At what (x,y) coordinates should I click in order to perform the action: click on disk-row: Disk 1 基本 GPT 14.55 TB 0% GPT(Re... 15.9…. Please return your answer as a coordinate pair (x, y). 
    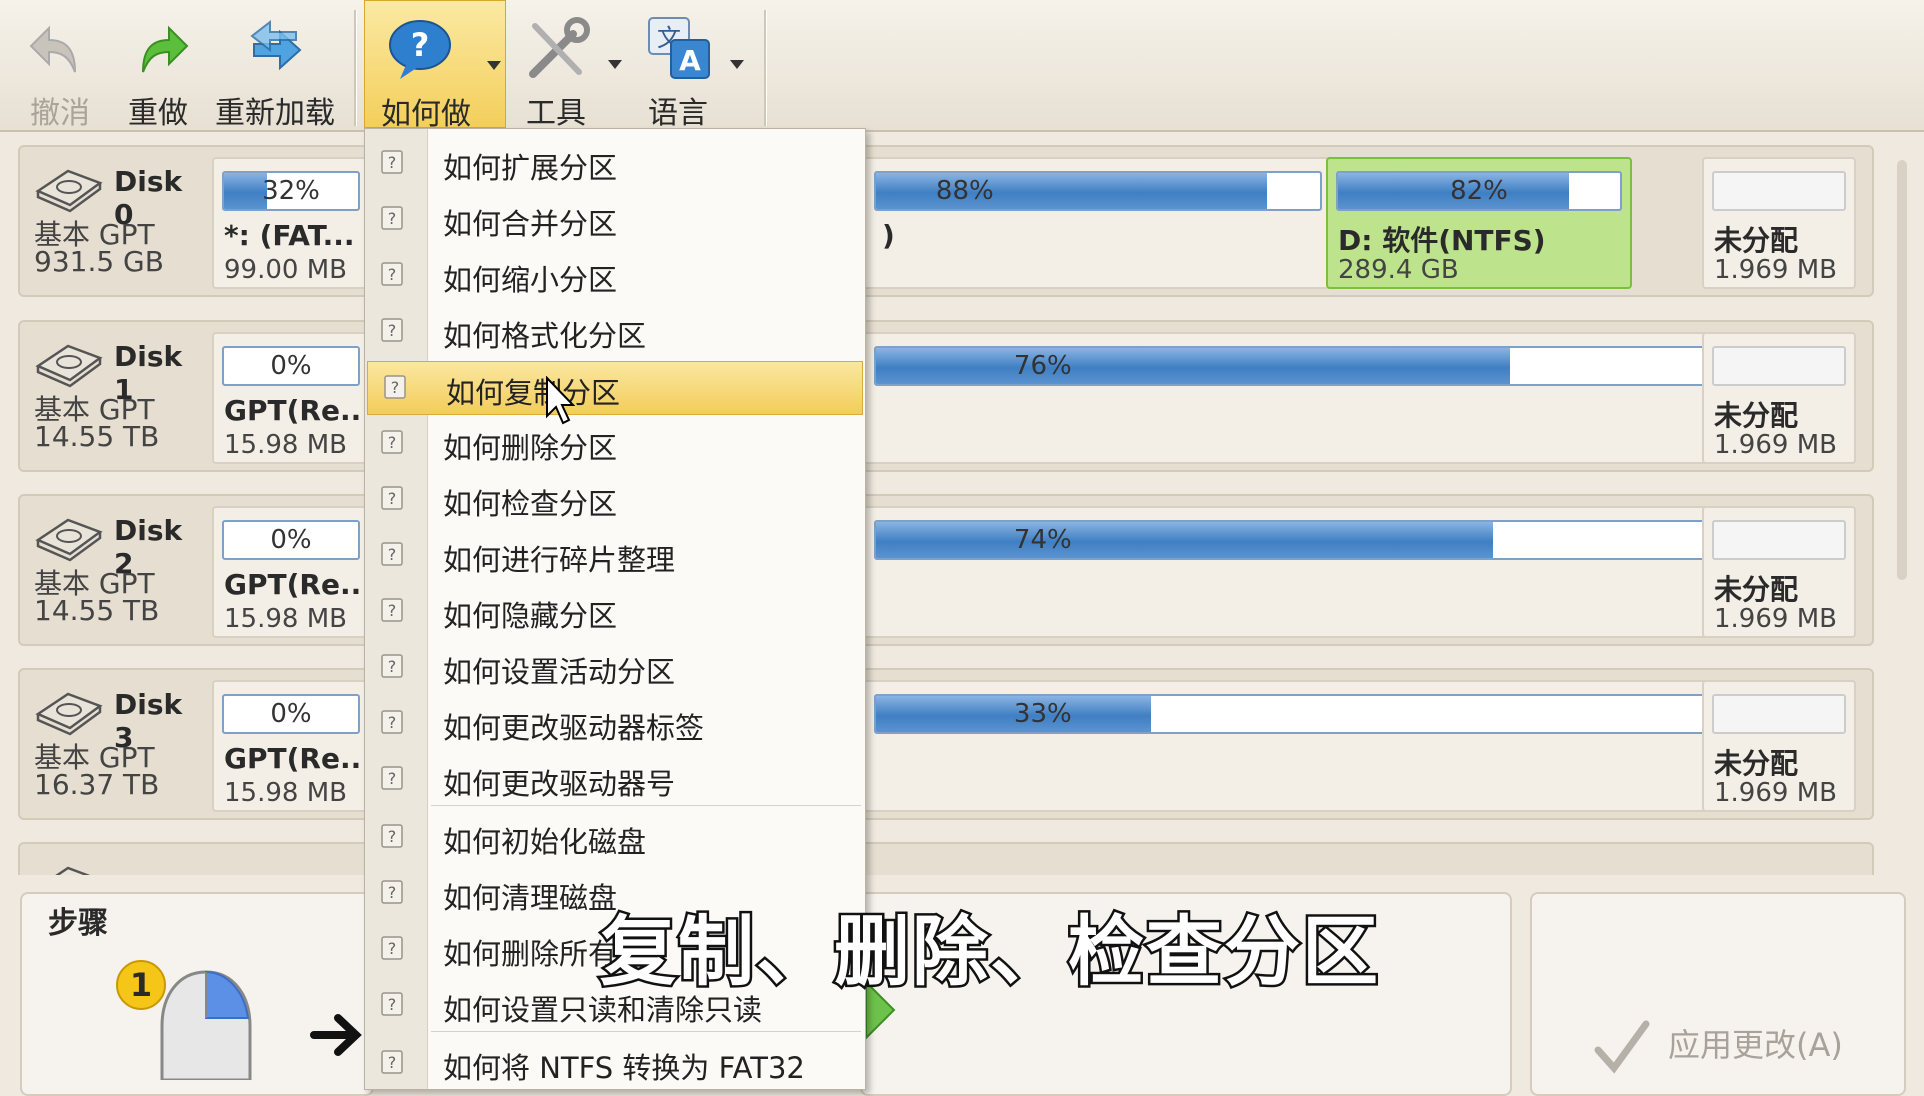
    Looking at the image, I should click on (946, 396).